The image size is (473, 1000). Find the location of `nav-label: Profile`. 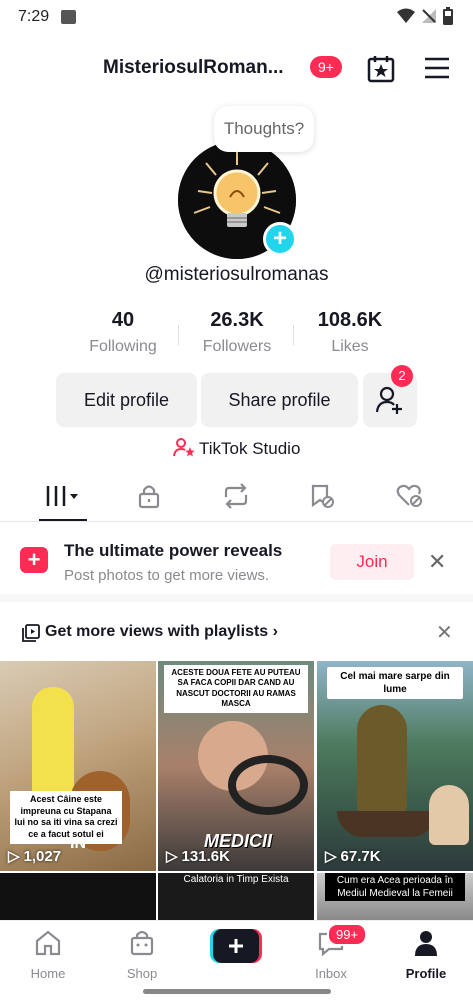

nav-label: Profile is located at coordinates (426, 973).